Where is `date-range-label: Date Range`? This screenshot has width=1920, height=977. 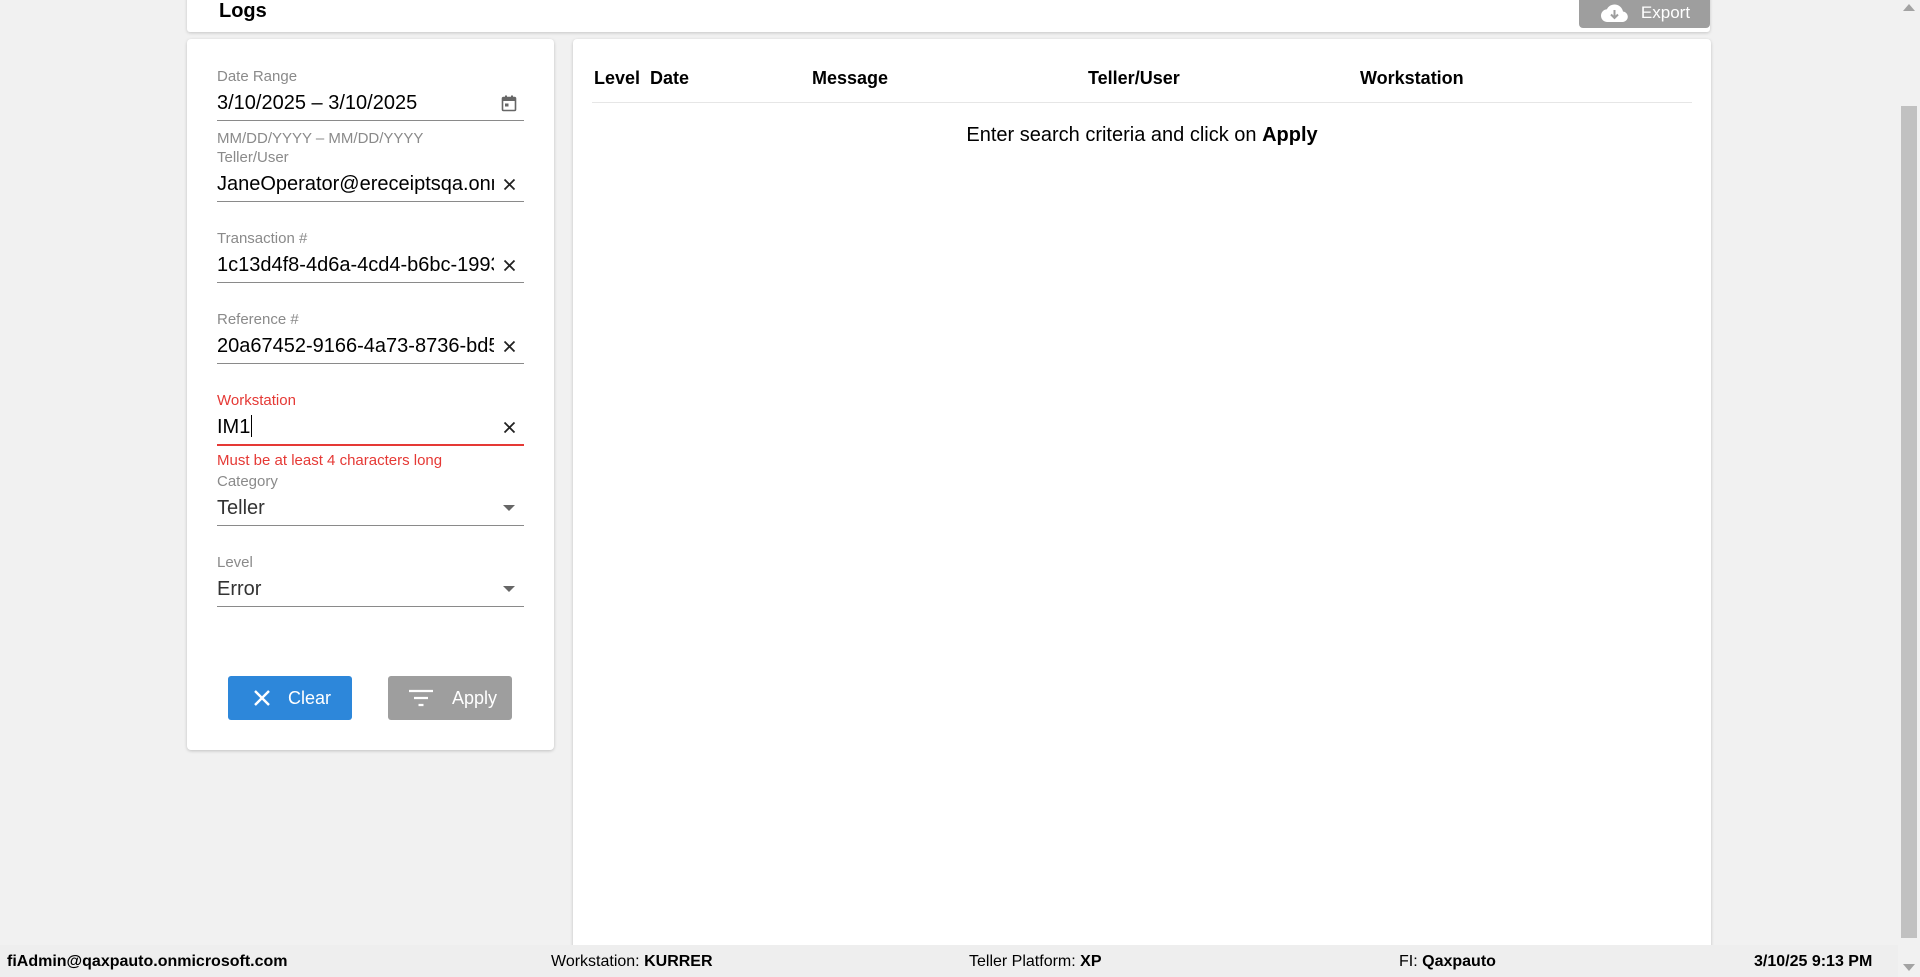 date-range-label: Date Range is located at coordinates (257, 76).